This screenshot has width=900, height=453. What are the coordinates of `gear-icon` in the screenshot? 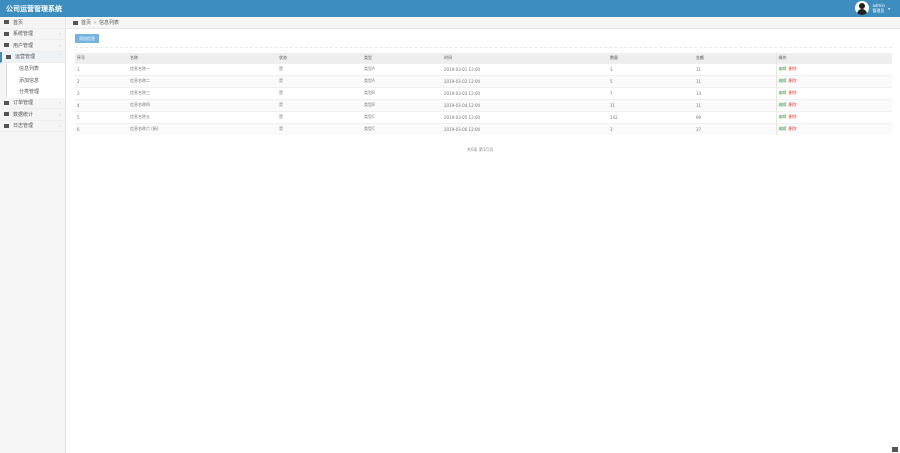 It's located at (6, 33).